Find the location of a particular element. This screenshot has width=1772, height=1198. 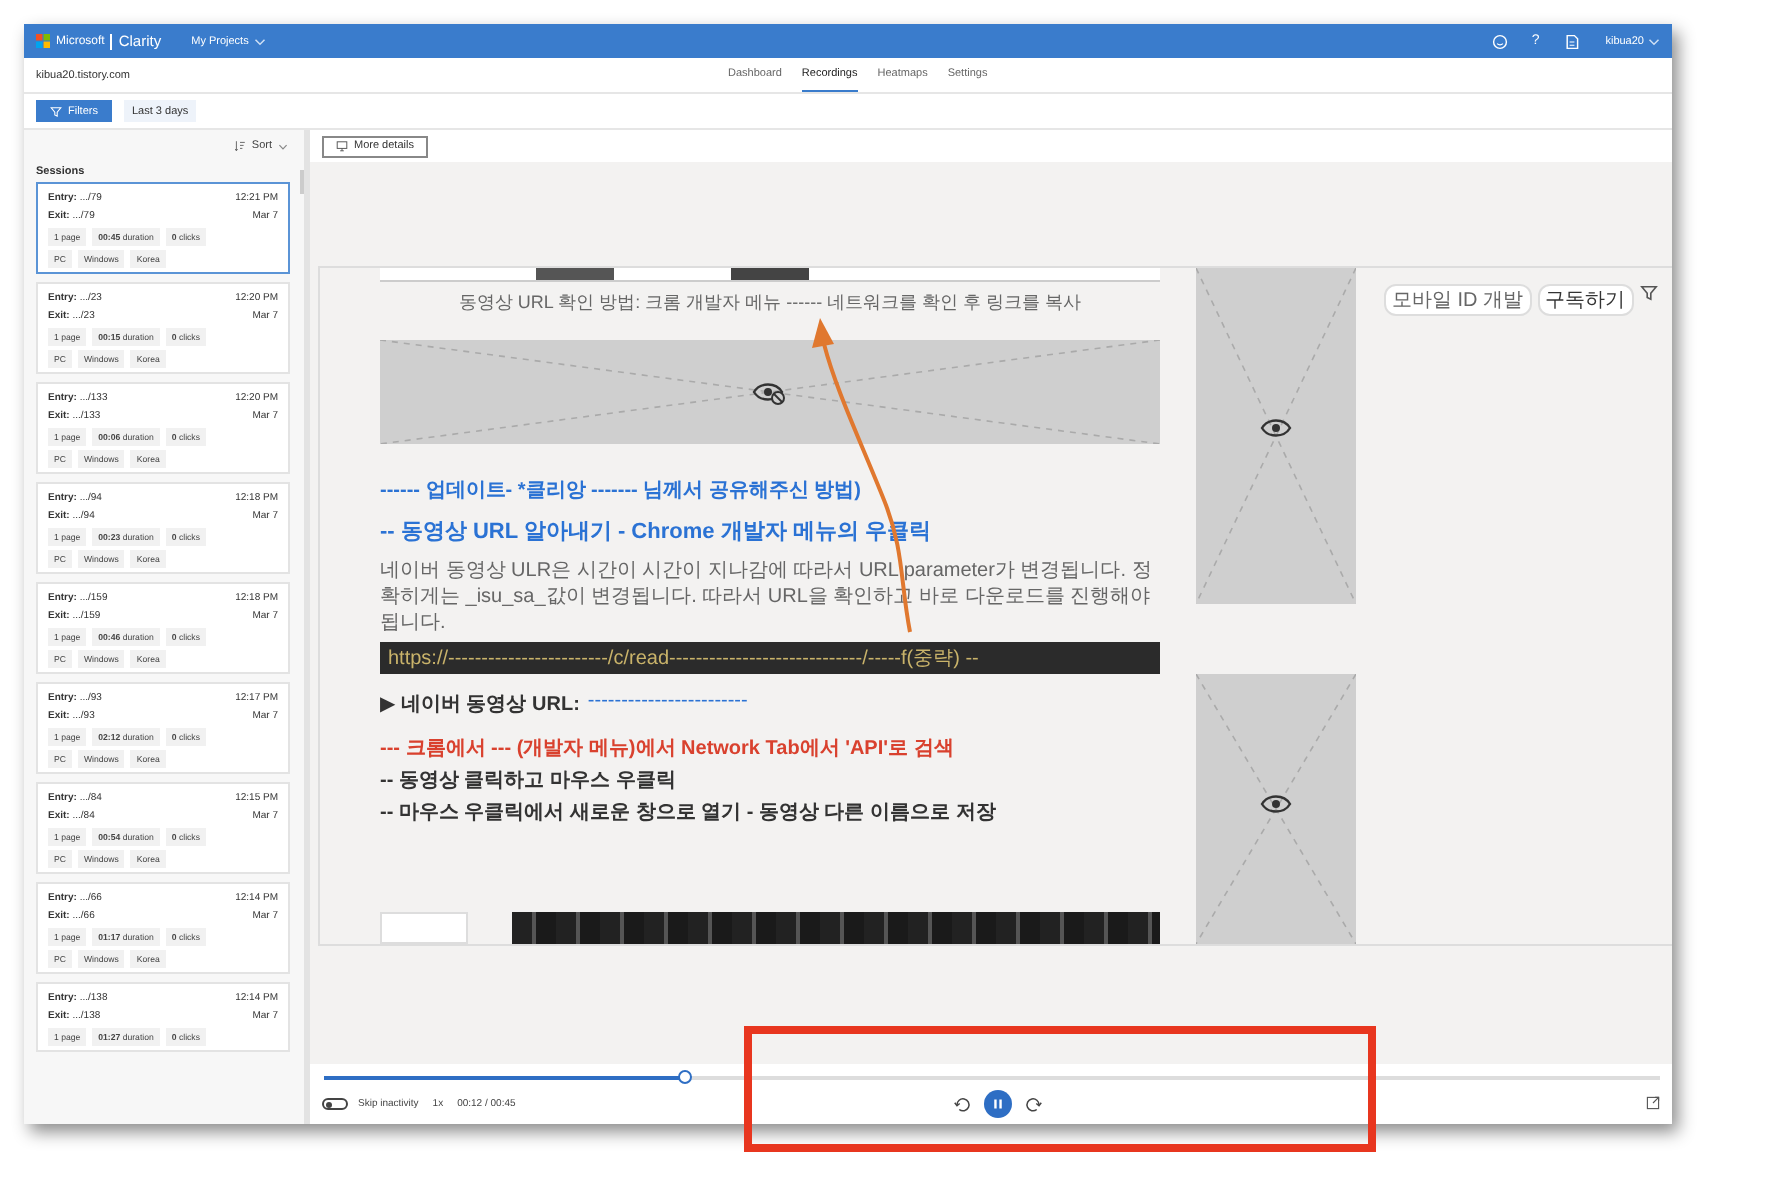

monitor-icon is located at coordinates (342, 146).